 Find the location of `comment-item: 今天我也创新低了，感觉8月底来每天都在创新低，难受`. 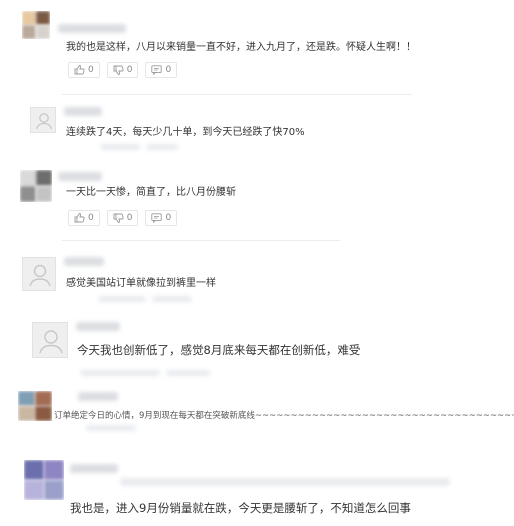

comment-item: 今天我也创新低了，感觉8月底来每天都在创新低，难受 is located at coordinates (257, 347).